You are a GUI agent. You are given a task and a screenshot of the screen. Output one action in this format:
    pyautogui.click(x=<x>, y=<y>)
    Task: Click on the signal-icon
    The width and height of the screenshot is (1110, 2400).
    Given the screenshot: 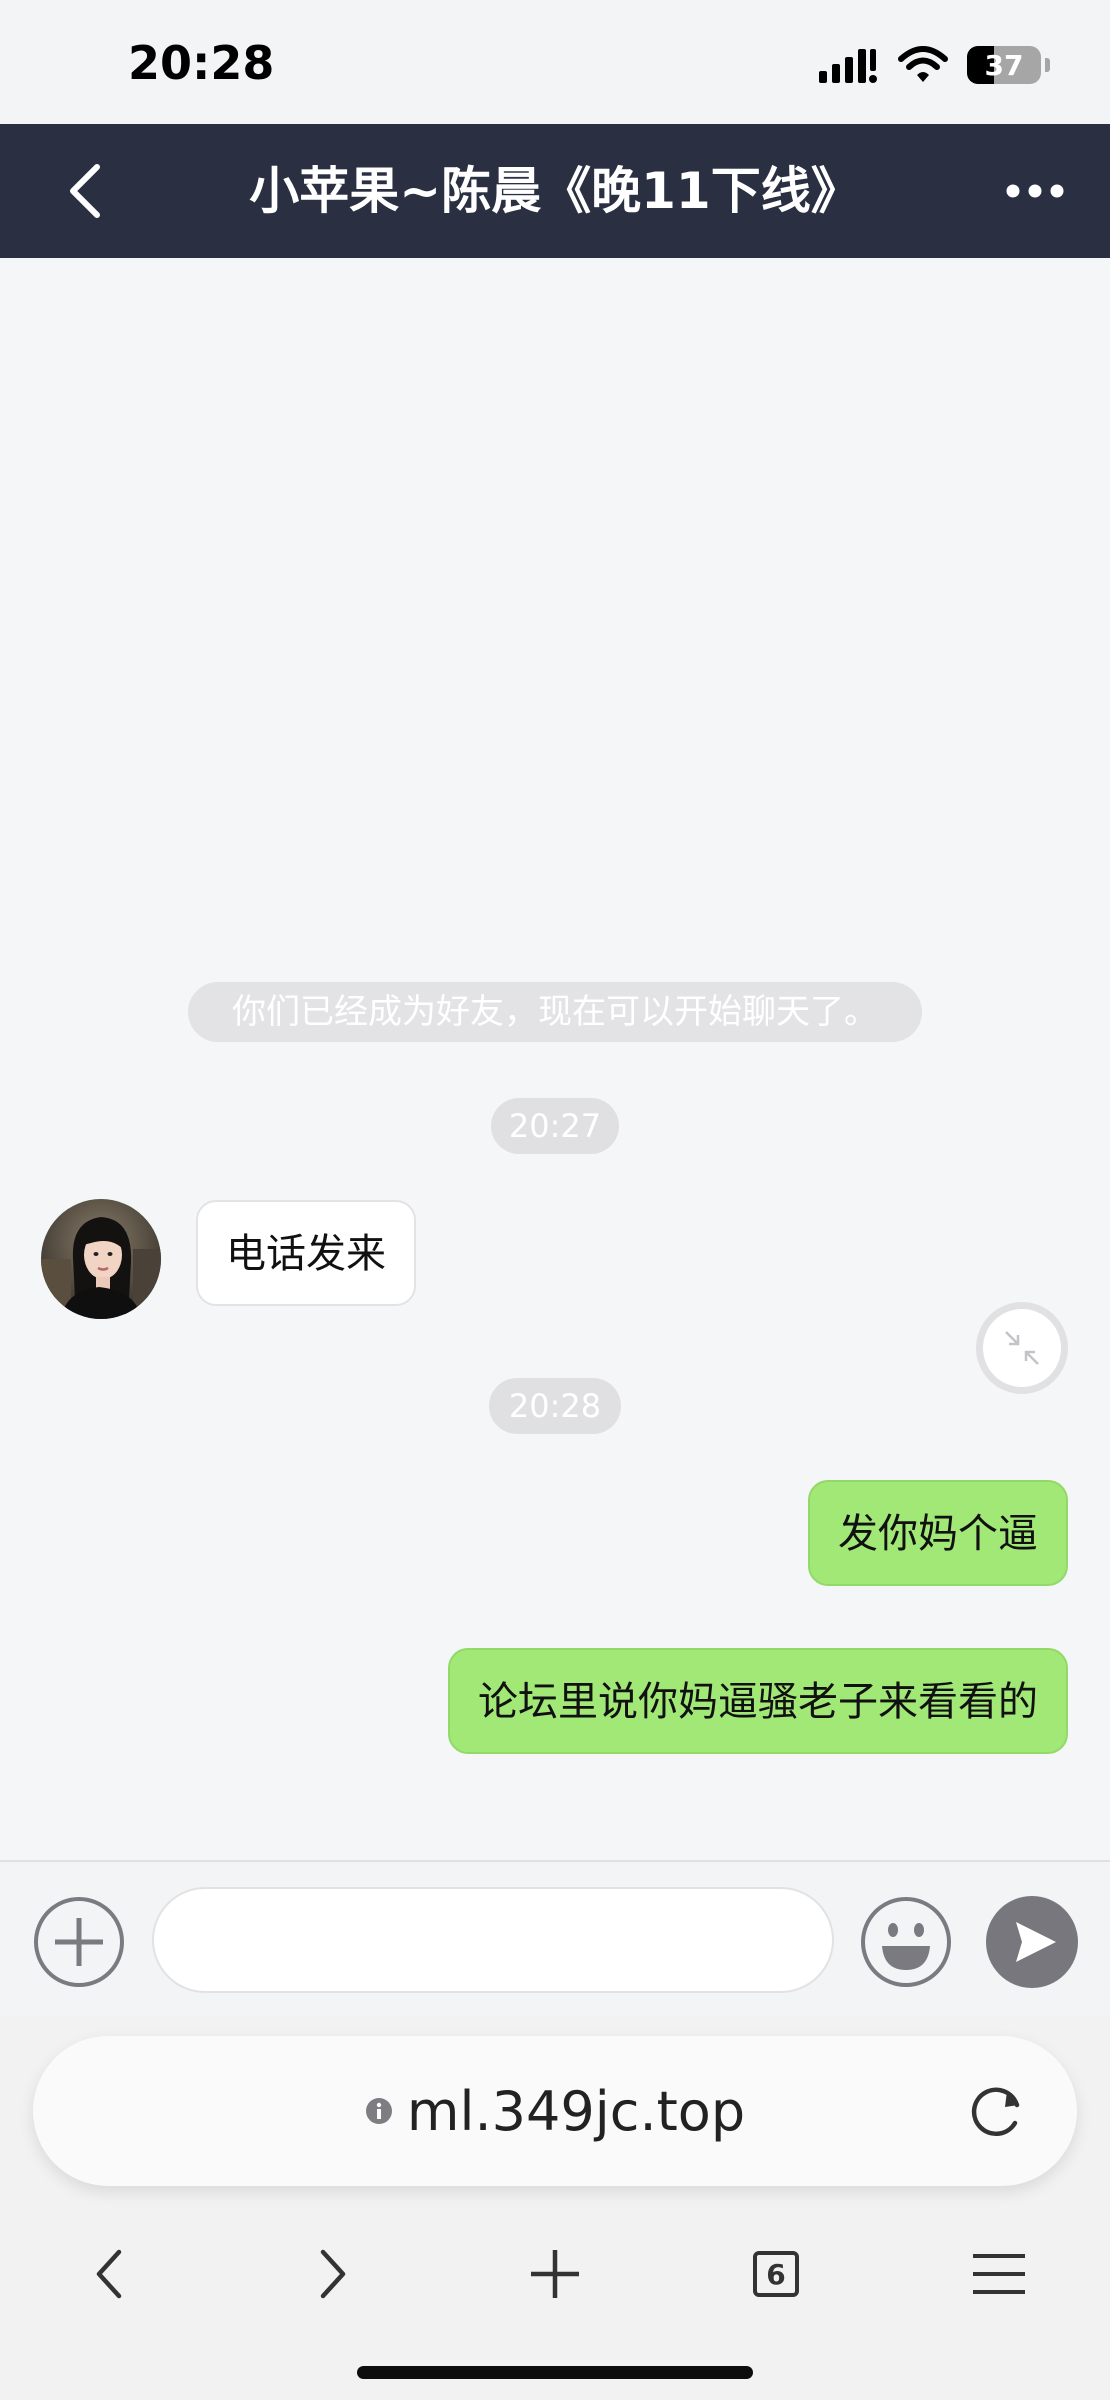 What is the action you would take?
    pyautogui.click(x=848, y=66)
    